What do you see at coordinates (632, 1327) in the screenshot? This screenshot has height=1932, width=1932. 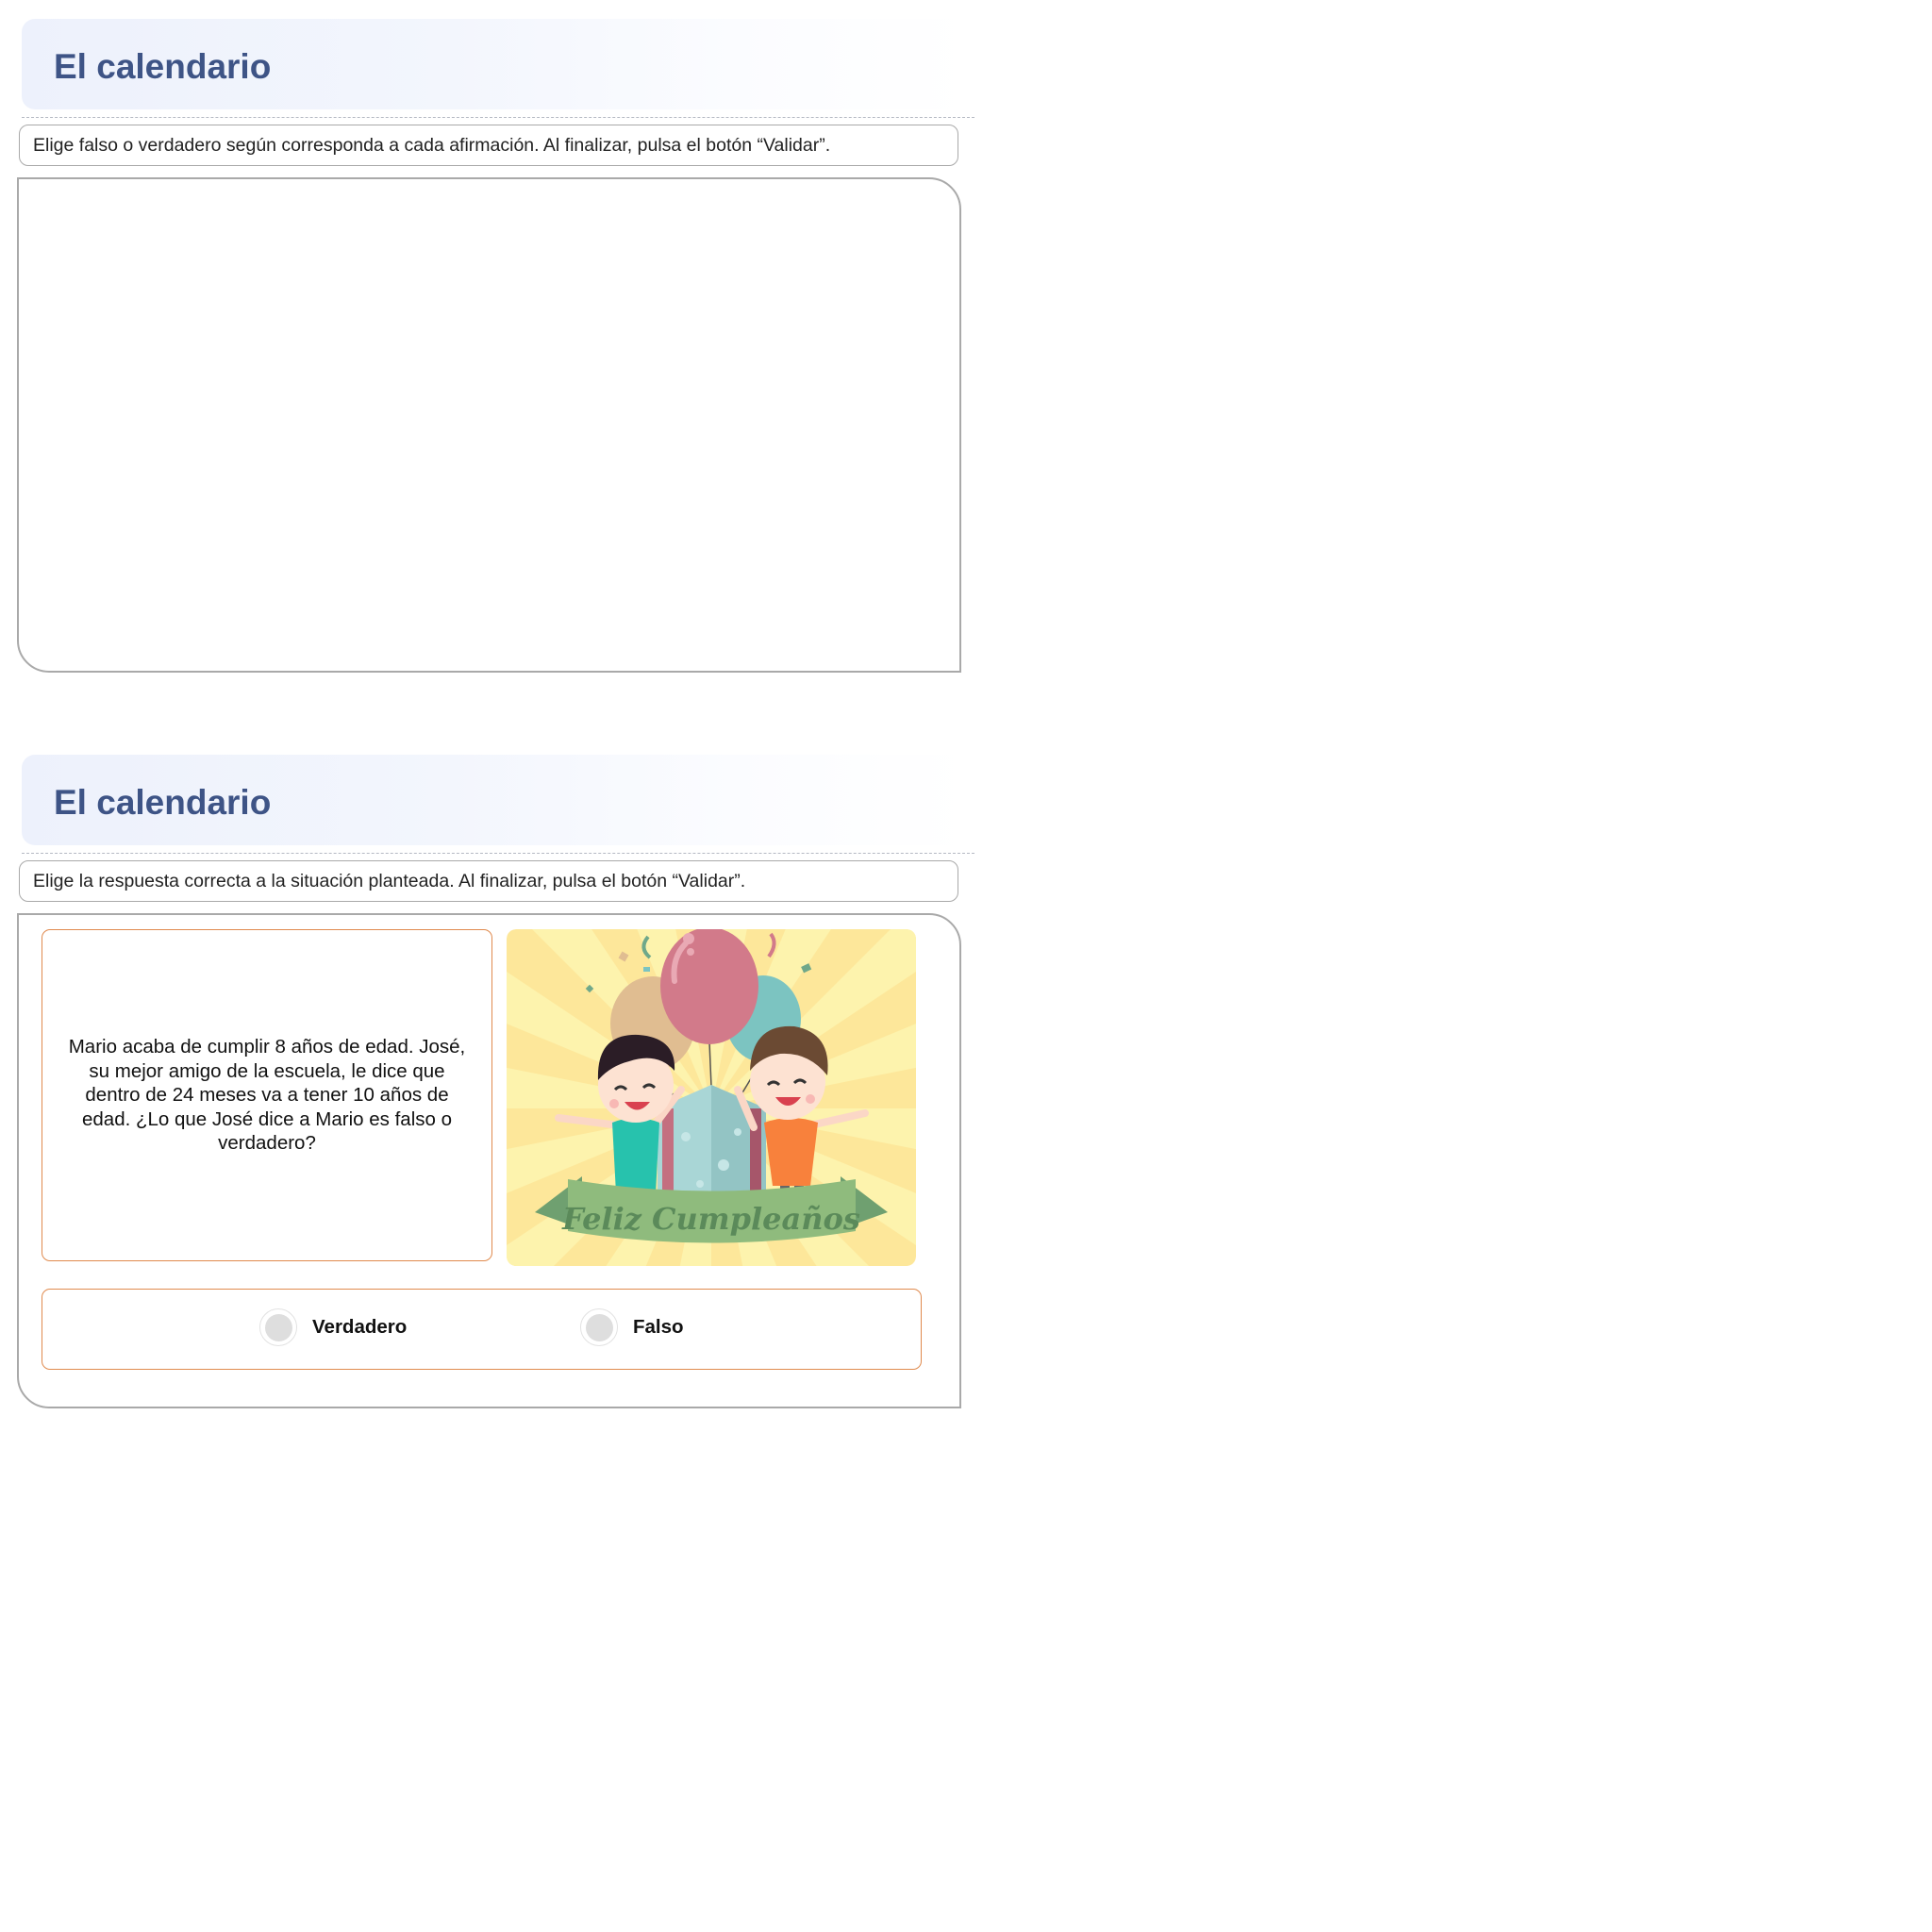 I see `option-falso: Falso` at bounding box center [632, 1327].